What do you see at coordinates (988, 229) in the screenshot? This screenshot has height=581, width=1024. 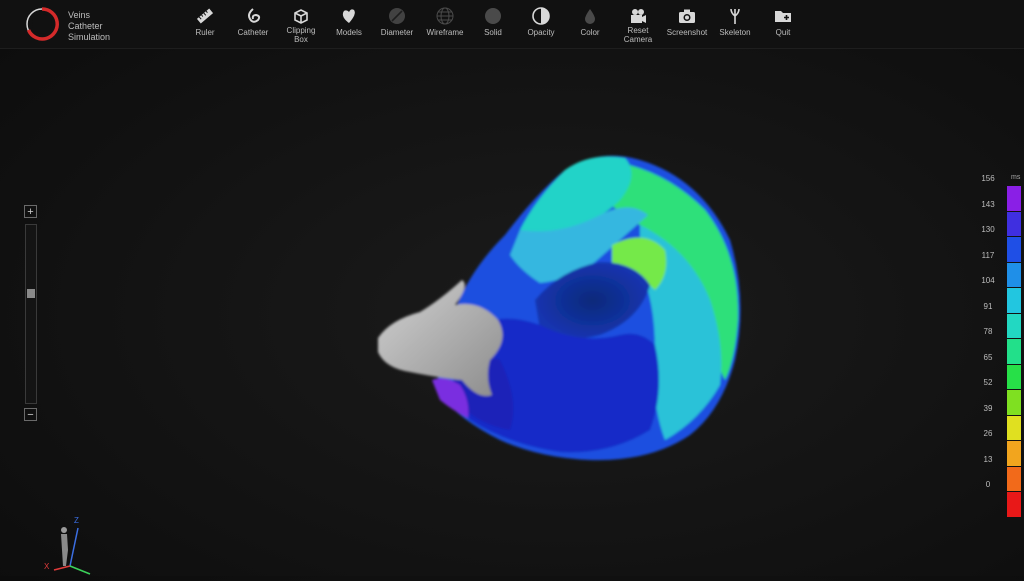 I see `scale-tick-label: 130` at bounding box center [988, 229].